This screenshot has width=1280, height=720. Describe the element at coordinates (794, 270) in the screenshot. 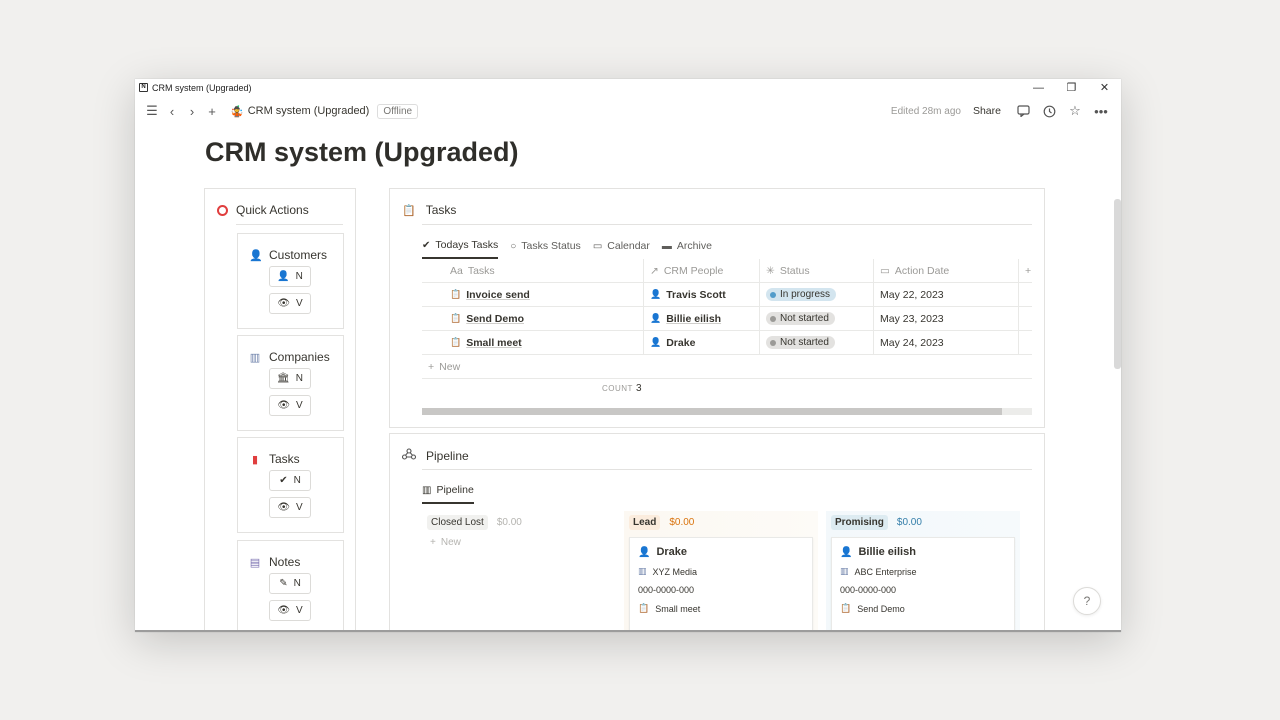

I see `column-label: Status` at that location.